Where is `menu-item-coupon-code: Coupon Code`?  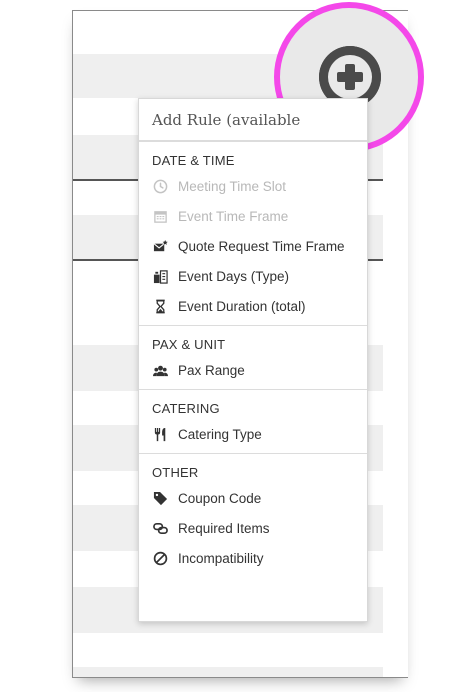
menu-item-coupon-code: Coupon Code is located at coordinates (259, 498).